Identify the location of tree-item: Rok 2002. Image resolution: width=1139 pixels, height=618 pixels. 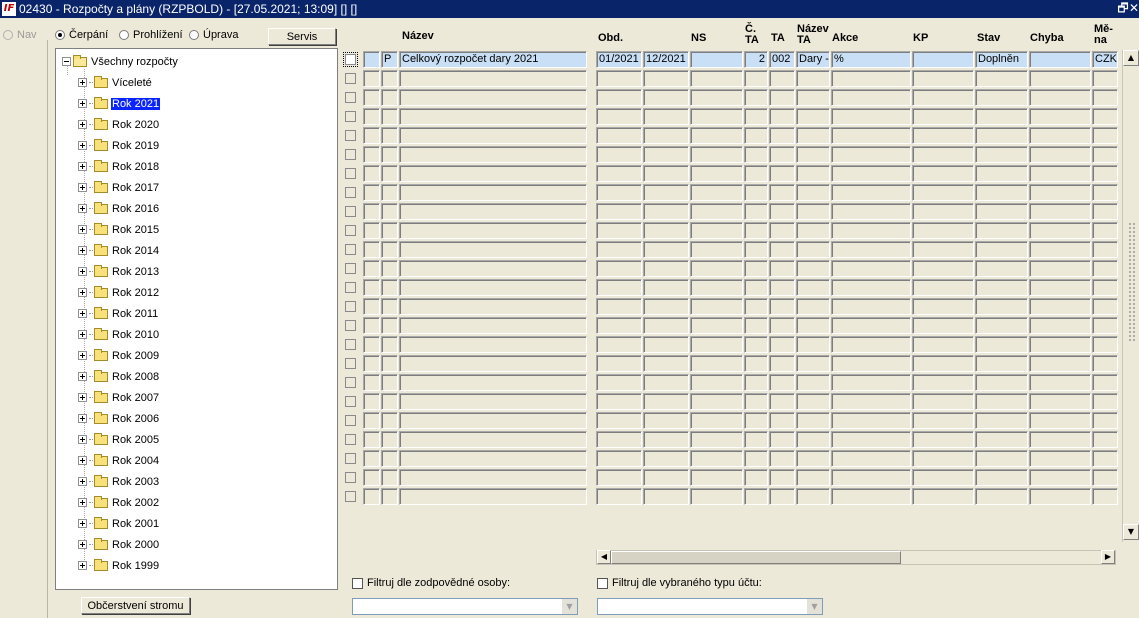
(119, 502).